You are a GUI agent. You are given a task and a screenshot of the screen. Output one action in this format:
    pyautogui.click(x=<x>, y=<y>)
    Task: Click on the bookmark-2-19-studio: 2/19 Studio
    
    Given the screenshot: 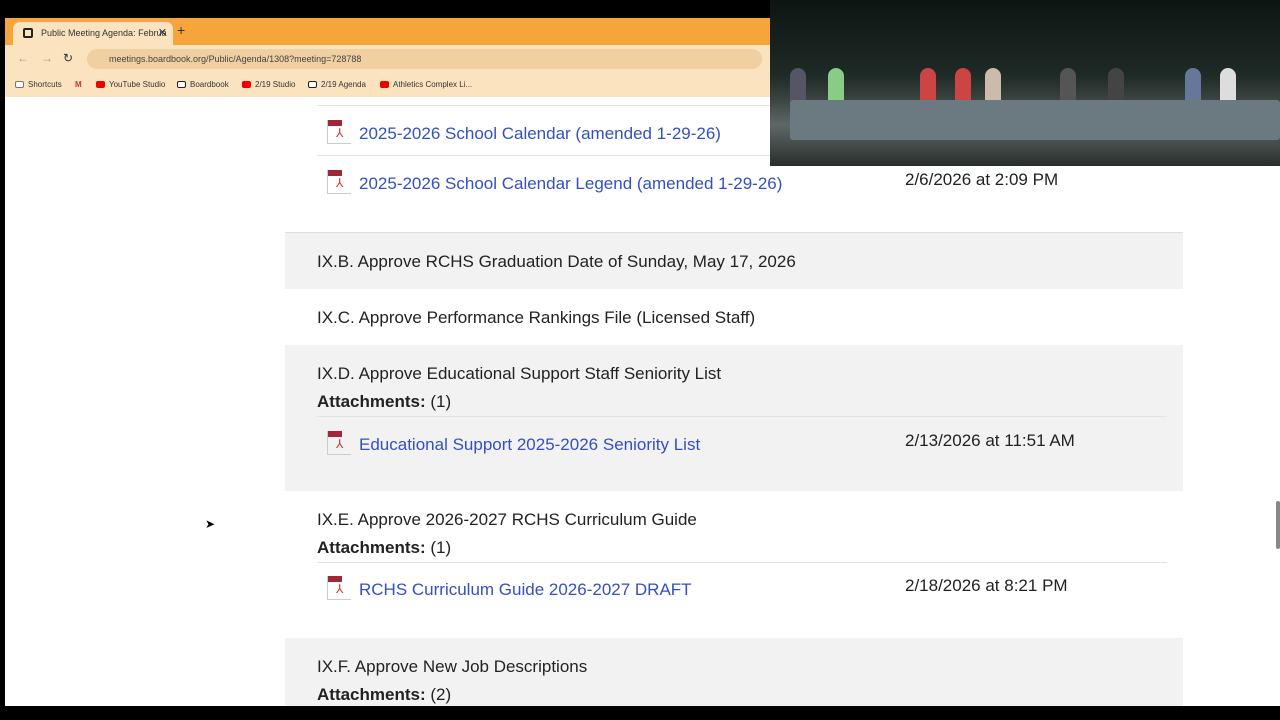 What is the action you would take?
    pyautogui.click(x=268, y=84)
    